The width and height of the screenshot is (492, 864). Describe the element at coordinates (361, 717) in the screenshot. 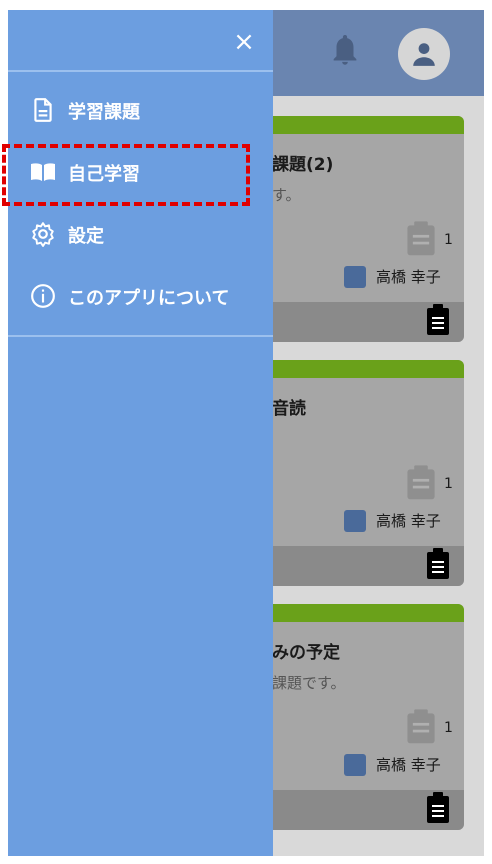

I see `task-card: みの予定 課題です。 1 高橋 幸子` at that location.